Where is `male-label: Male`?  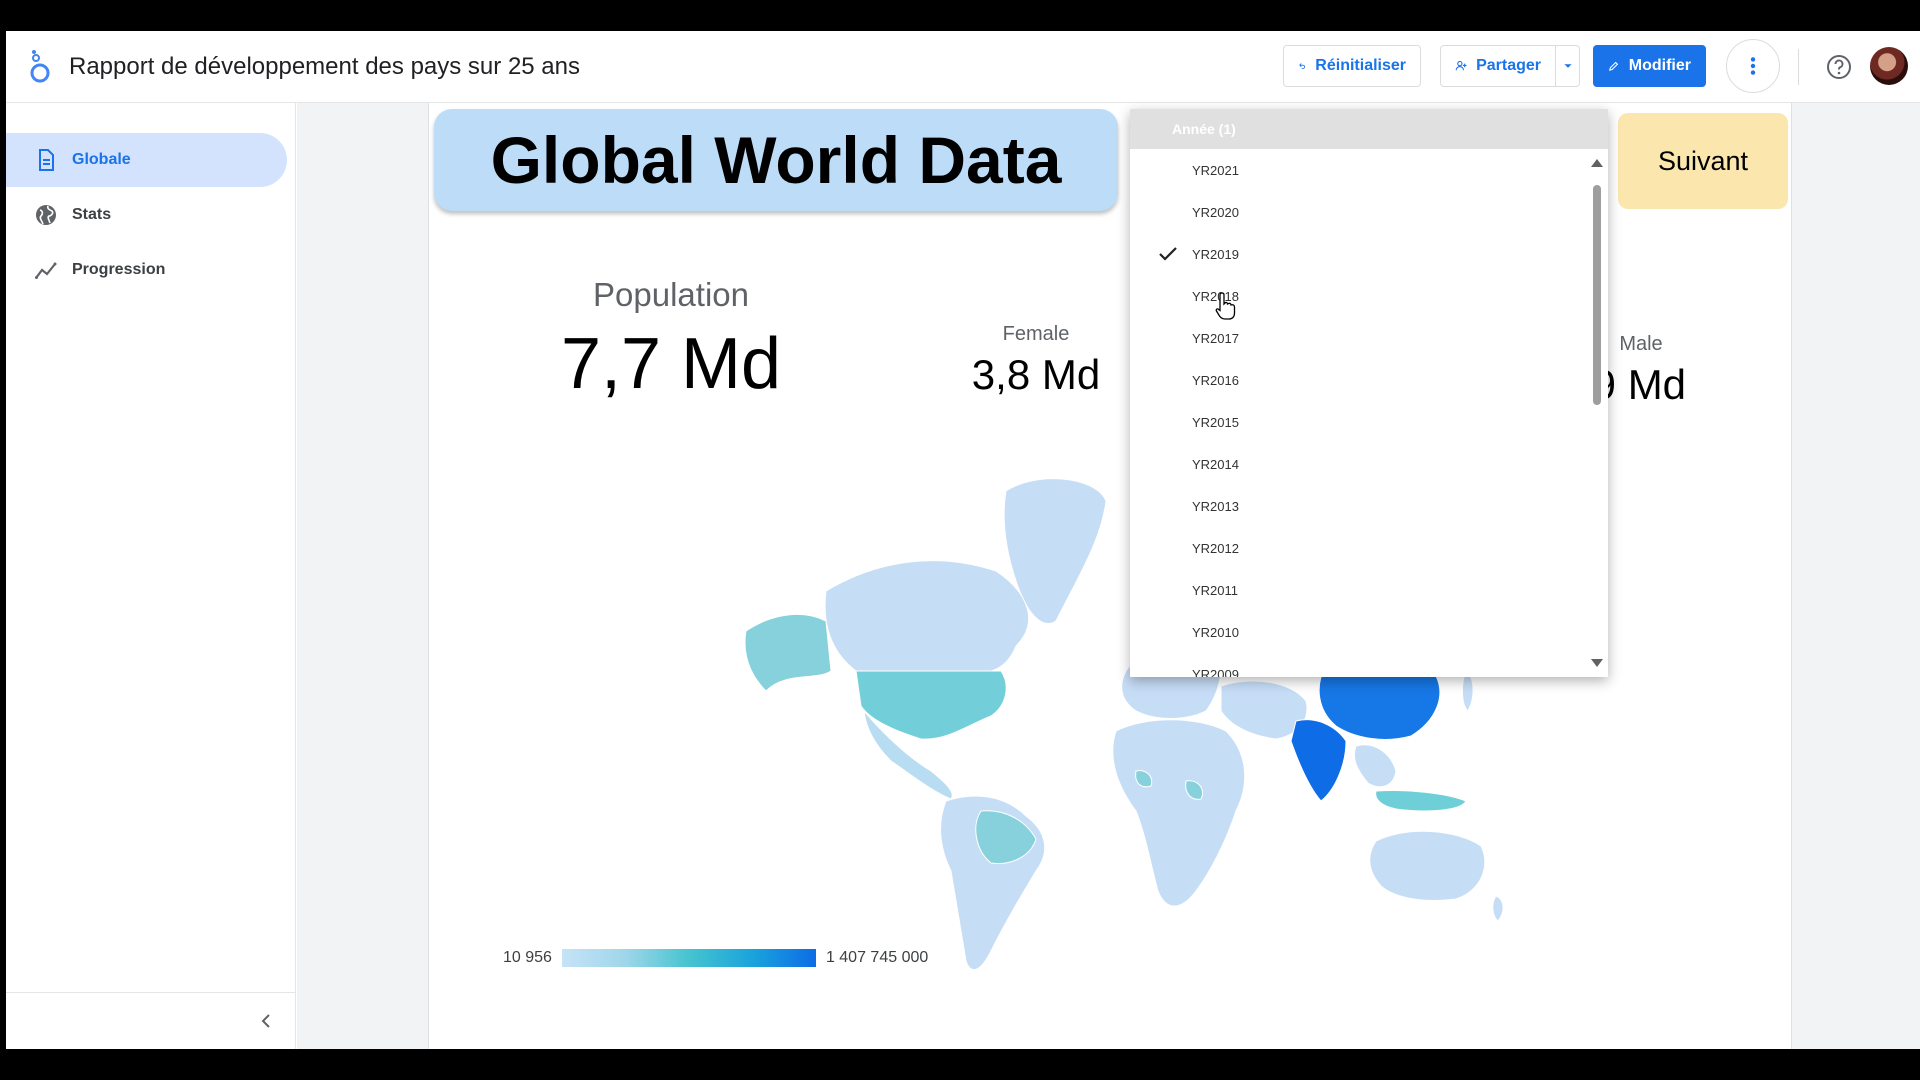
male-label: Male is located at coordinates (1641, 344).